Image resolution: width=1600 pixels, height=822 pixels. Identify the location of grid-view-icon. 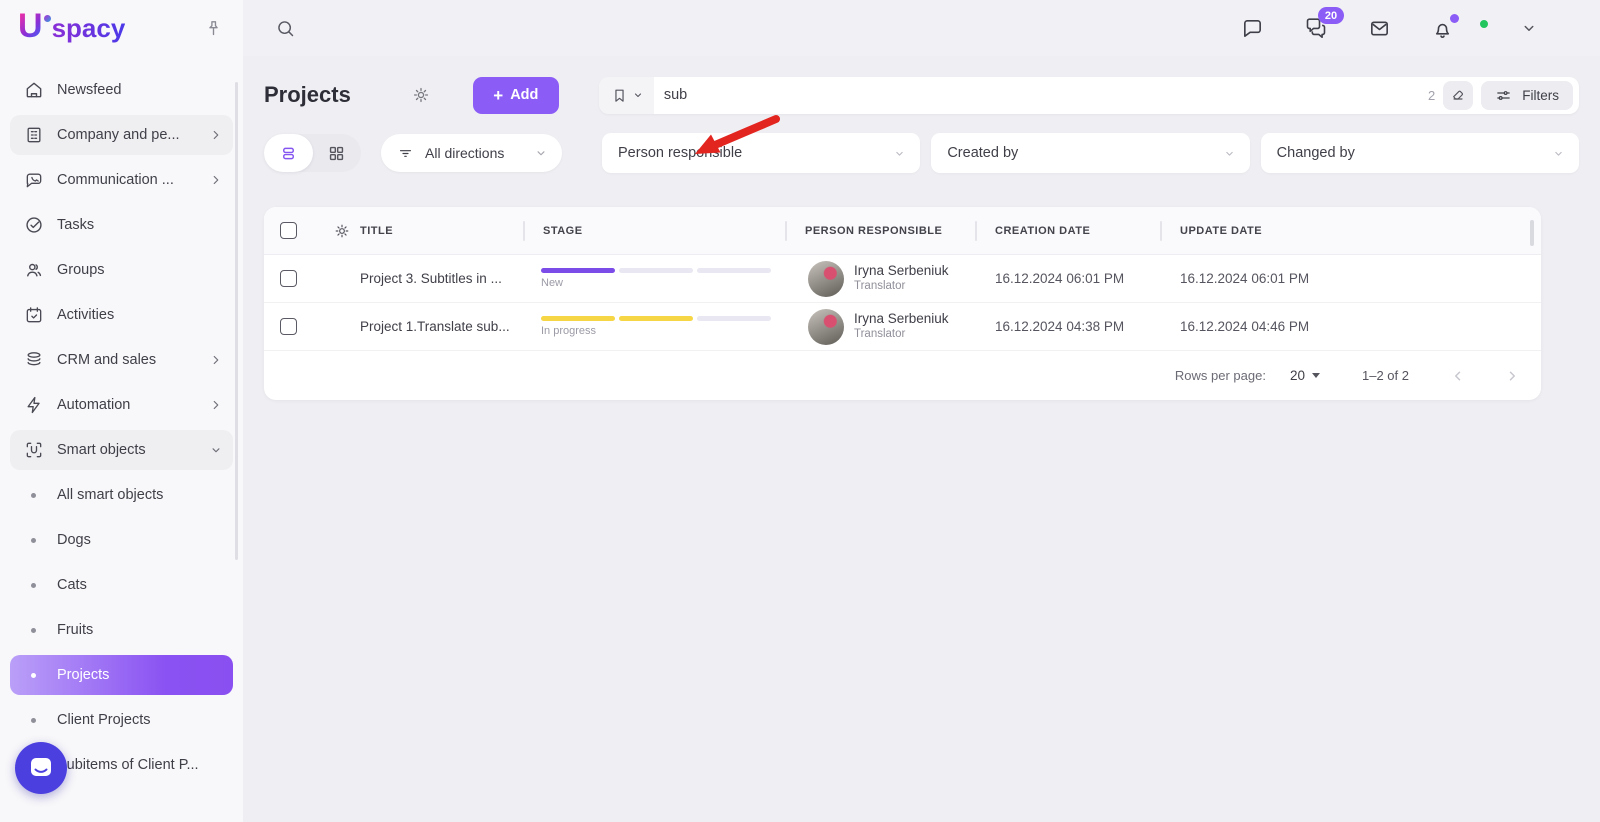
(337, 153).